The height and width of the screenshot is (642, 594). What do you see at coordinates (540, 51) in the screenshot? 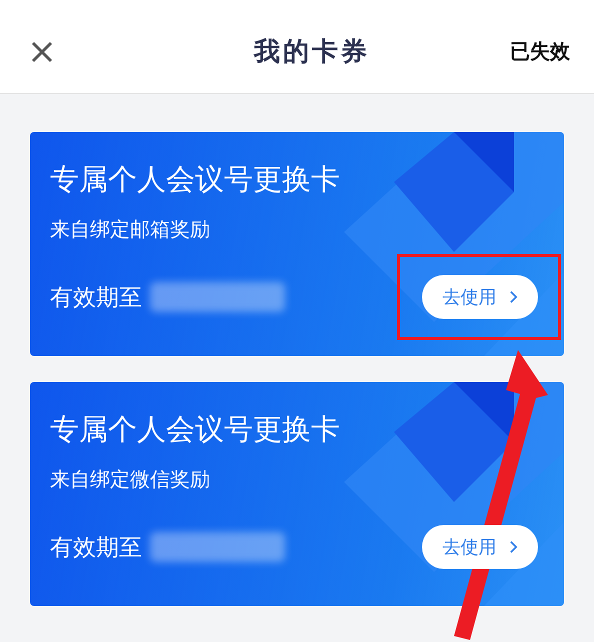
I see `expired-link: 已失效` at bounding box center [540, 51].